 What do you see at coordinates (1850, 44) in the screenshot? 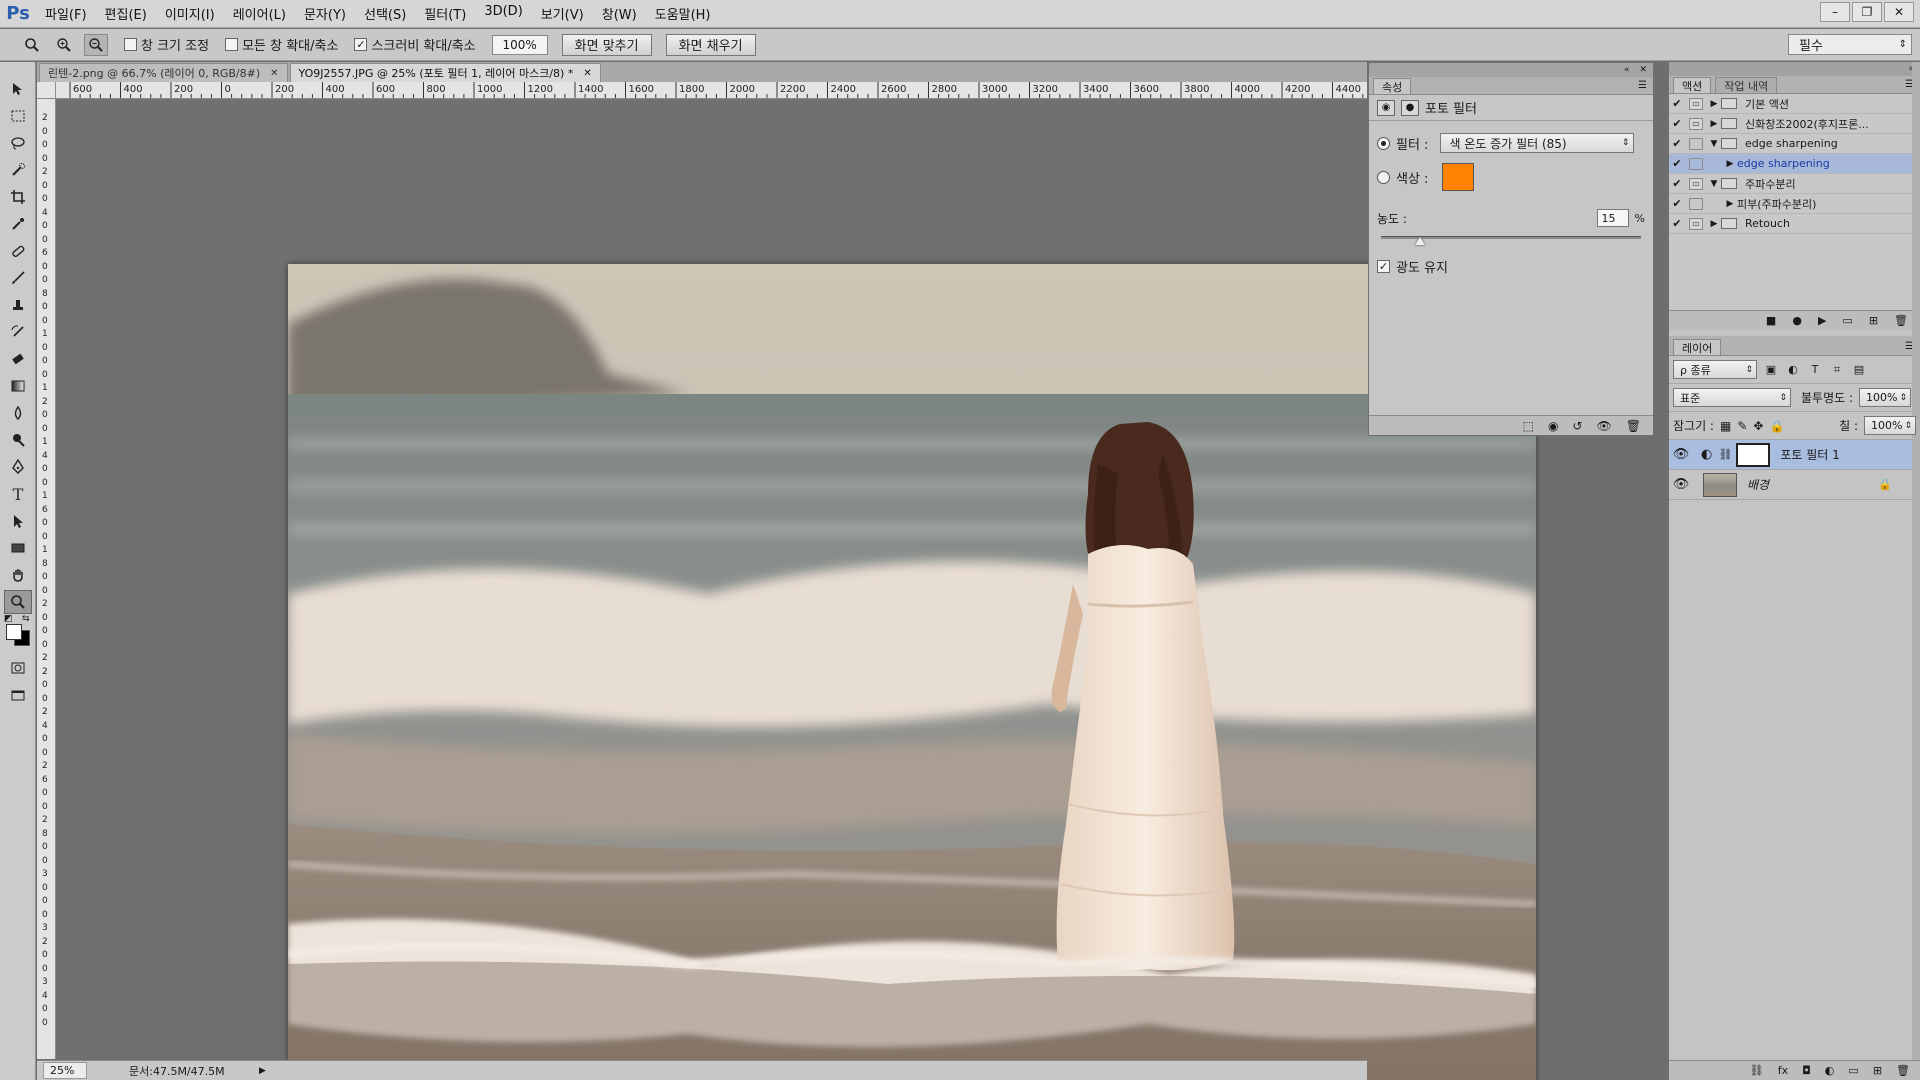
I see `workspace-select: 필수` at bounding box center [1850, 44].